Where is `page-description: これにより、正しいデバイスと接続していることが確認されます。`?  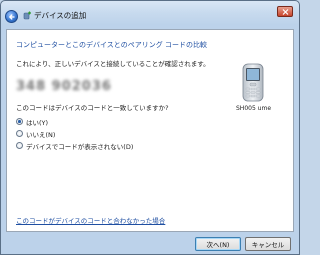 page-description: これにより、正しいデバイスと接続していることが確認されます。 is located at coordinates (113, 64).